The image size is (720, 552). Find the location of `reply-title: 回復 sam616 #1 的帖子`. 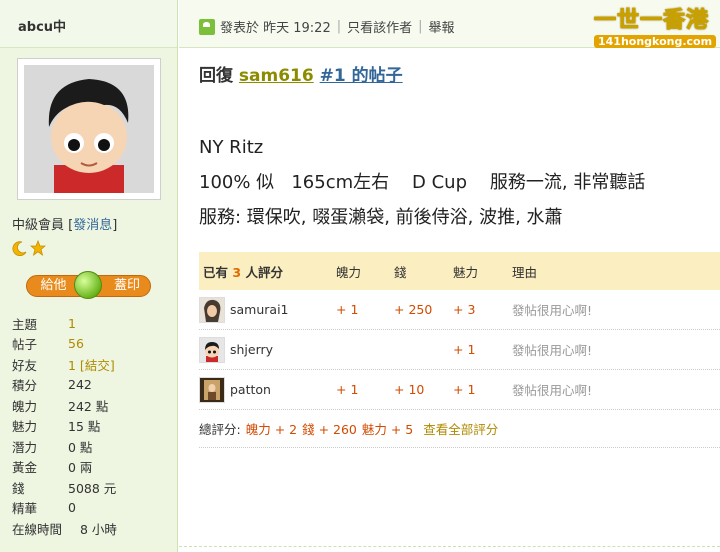

reply-title: 回復 sam616 #1 的帖子 is located at coordinates (301, 76).